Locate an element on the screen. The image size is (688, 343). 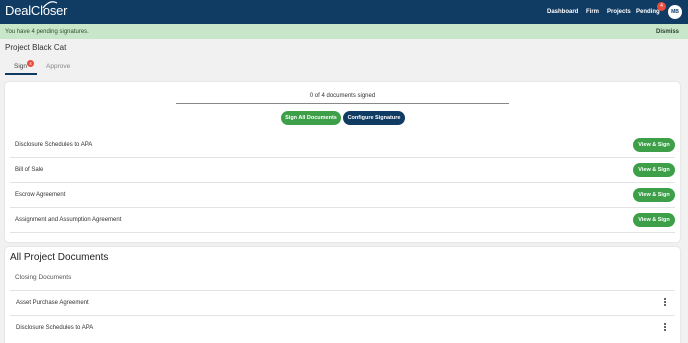
sign-document-row: Bill of Sale View & Sign is located at coordinates (342, 170).